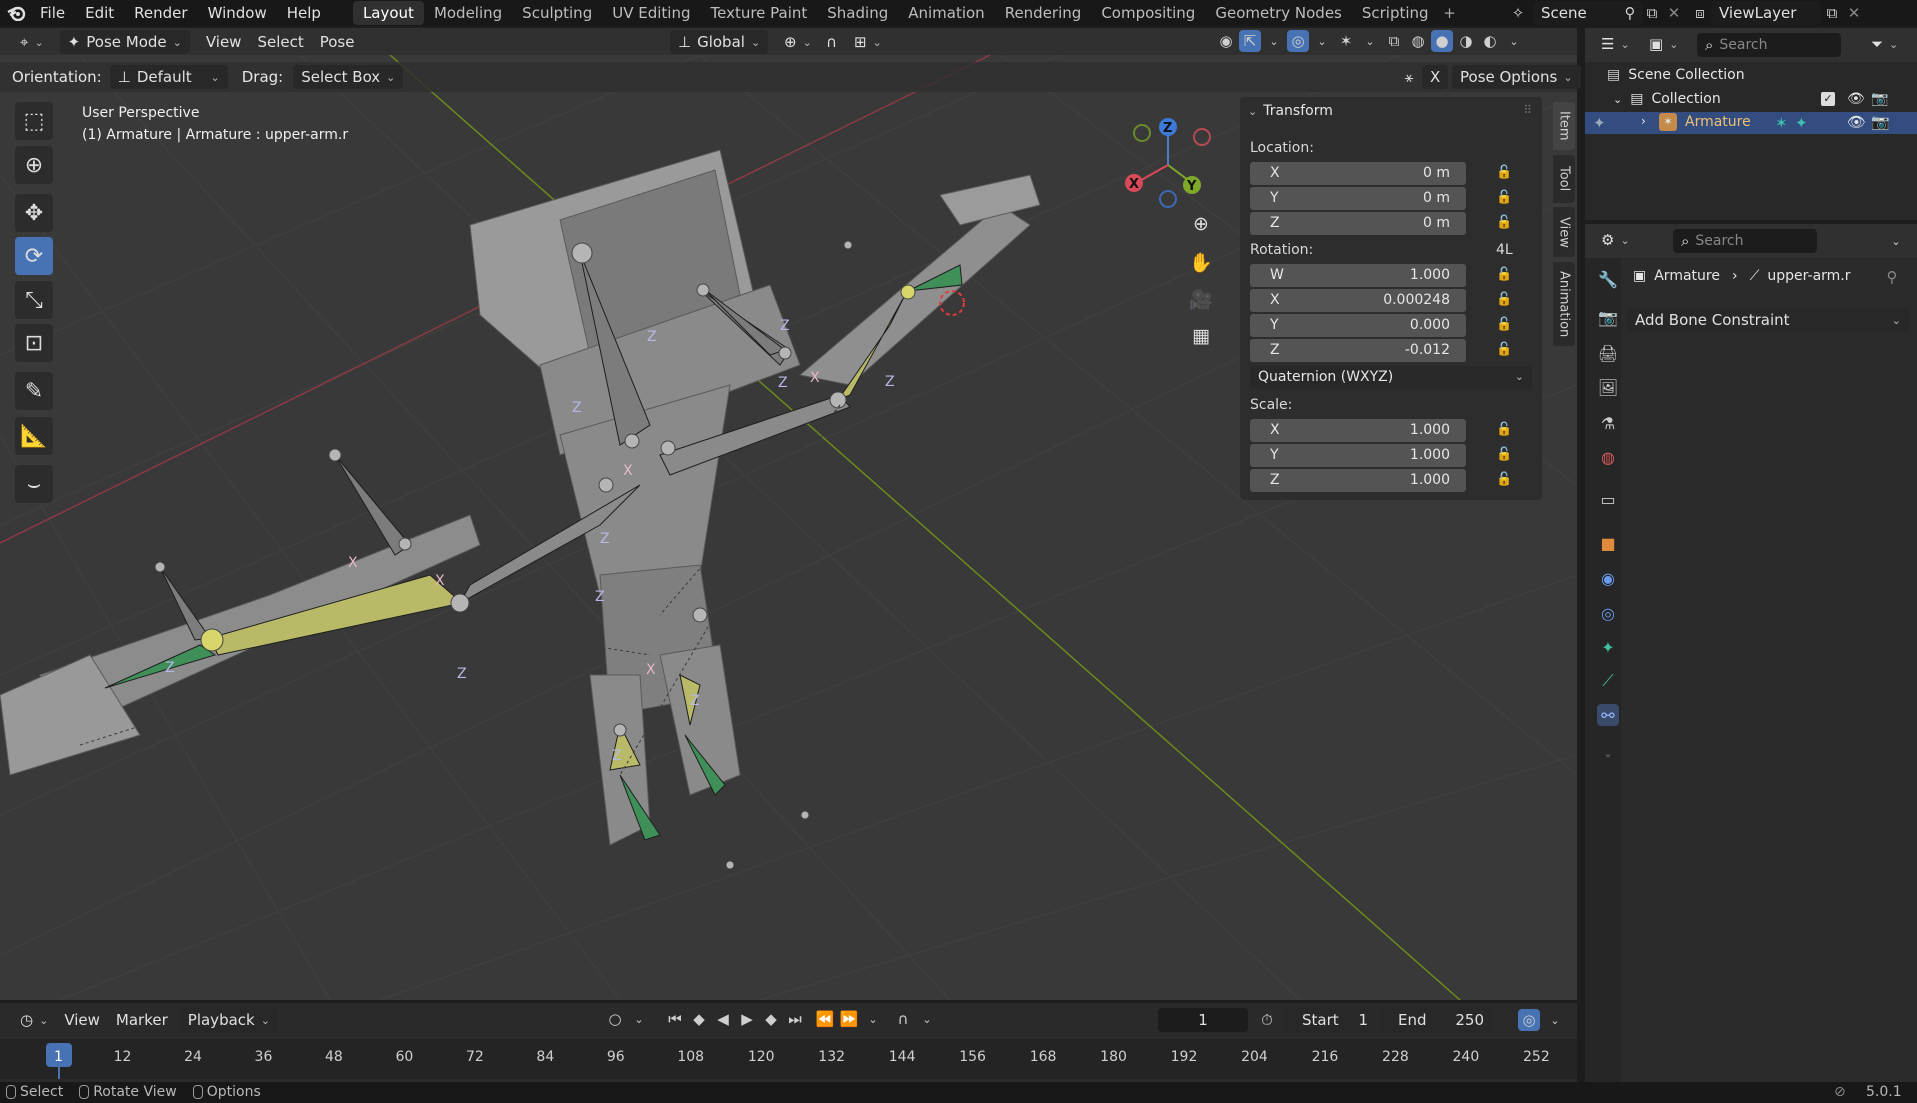 Image resolution: width=1917 pixels, height=1103 pixels. I want to click on scale-tool: ⤡, so click(34, 300).